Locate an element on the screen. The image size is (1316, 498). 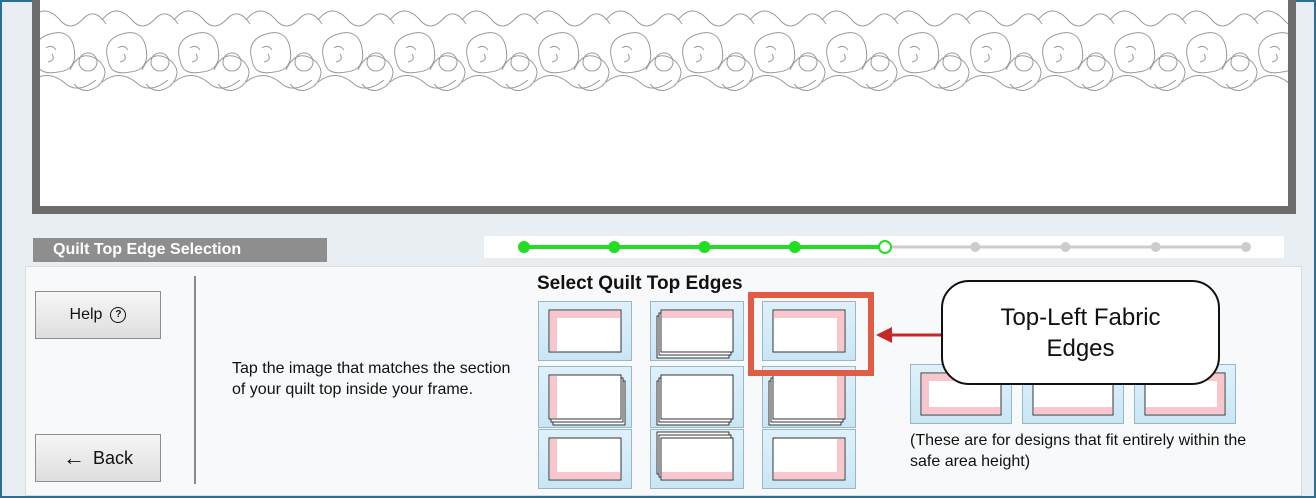
question-icon: ? is located at coordinates (118, 315).